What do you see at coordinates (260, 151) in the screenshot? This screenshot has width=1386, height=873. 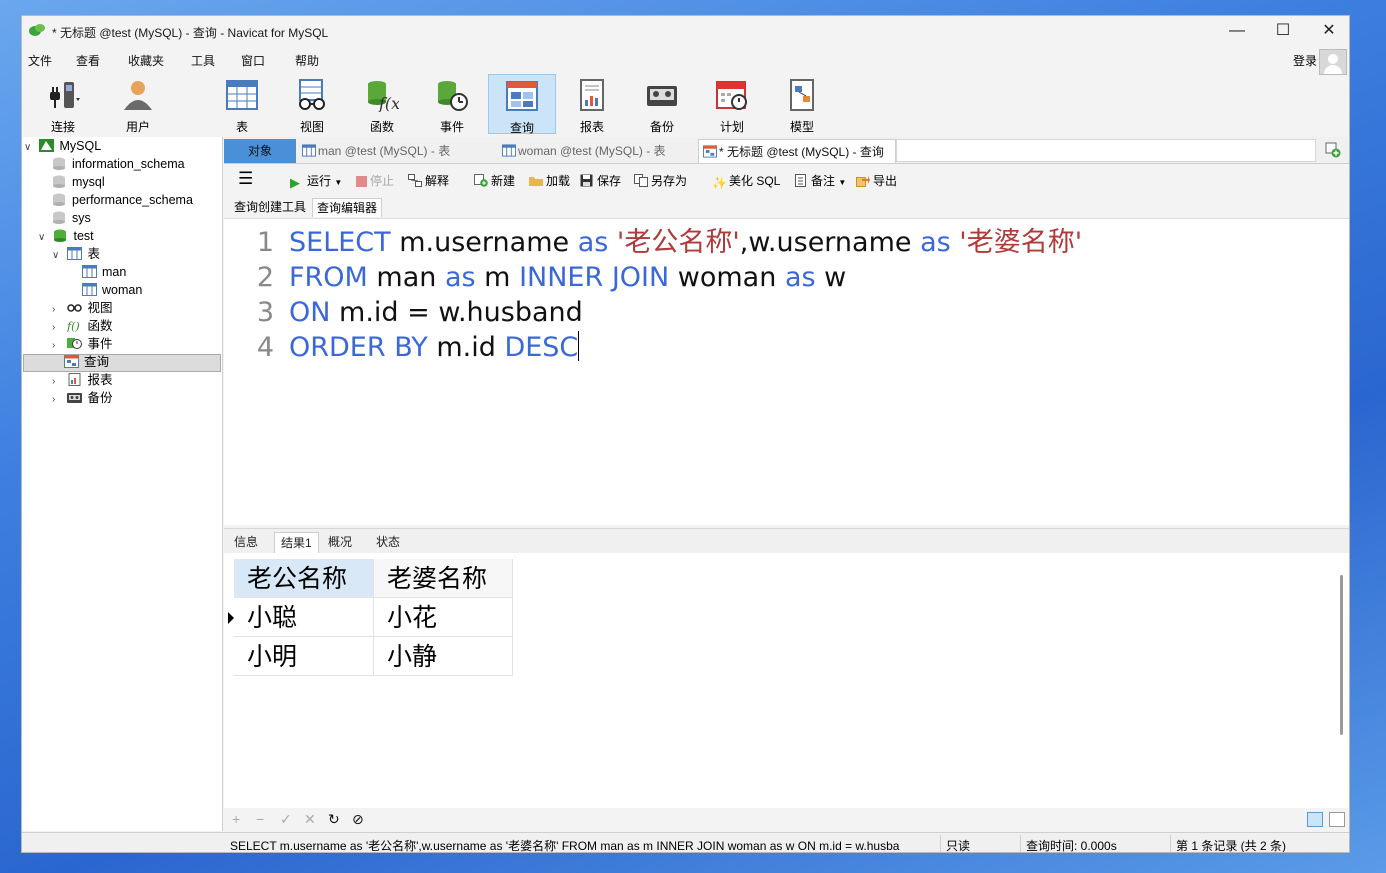 I see `tab-objects: 对象` at bounding box center [260, 151].